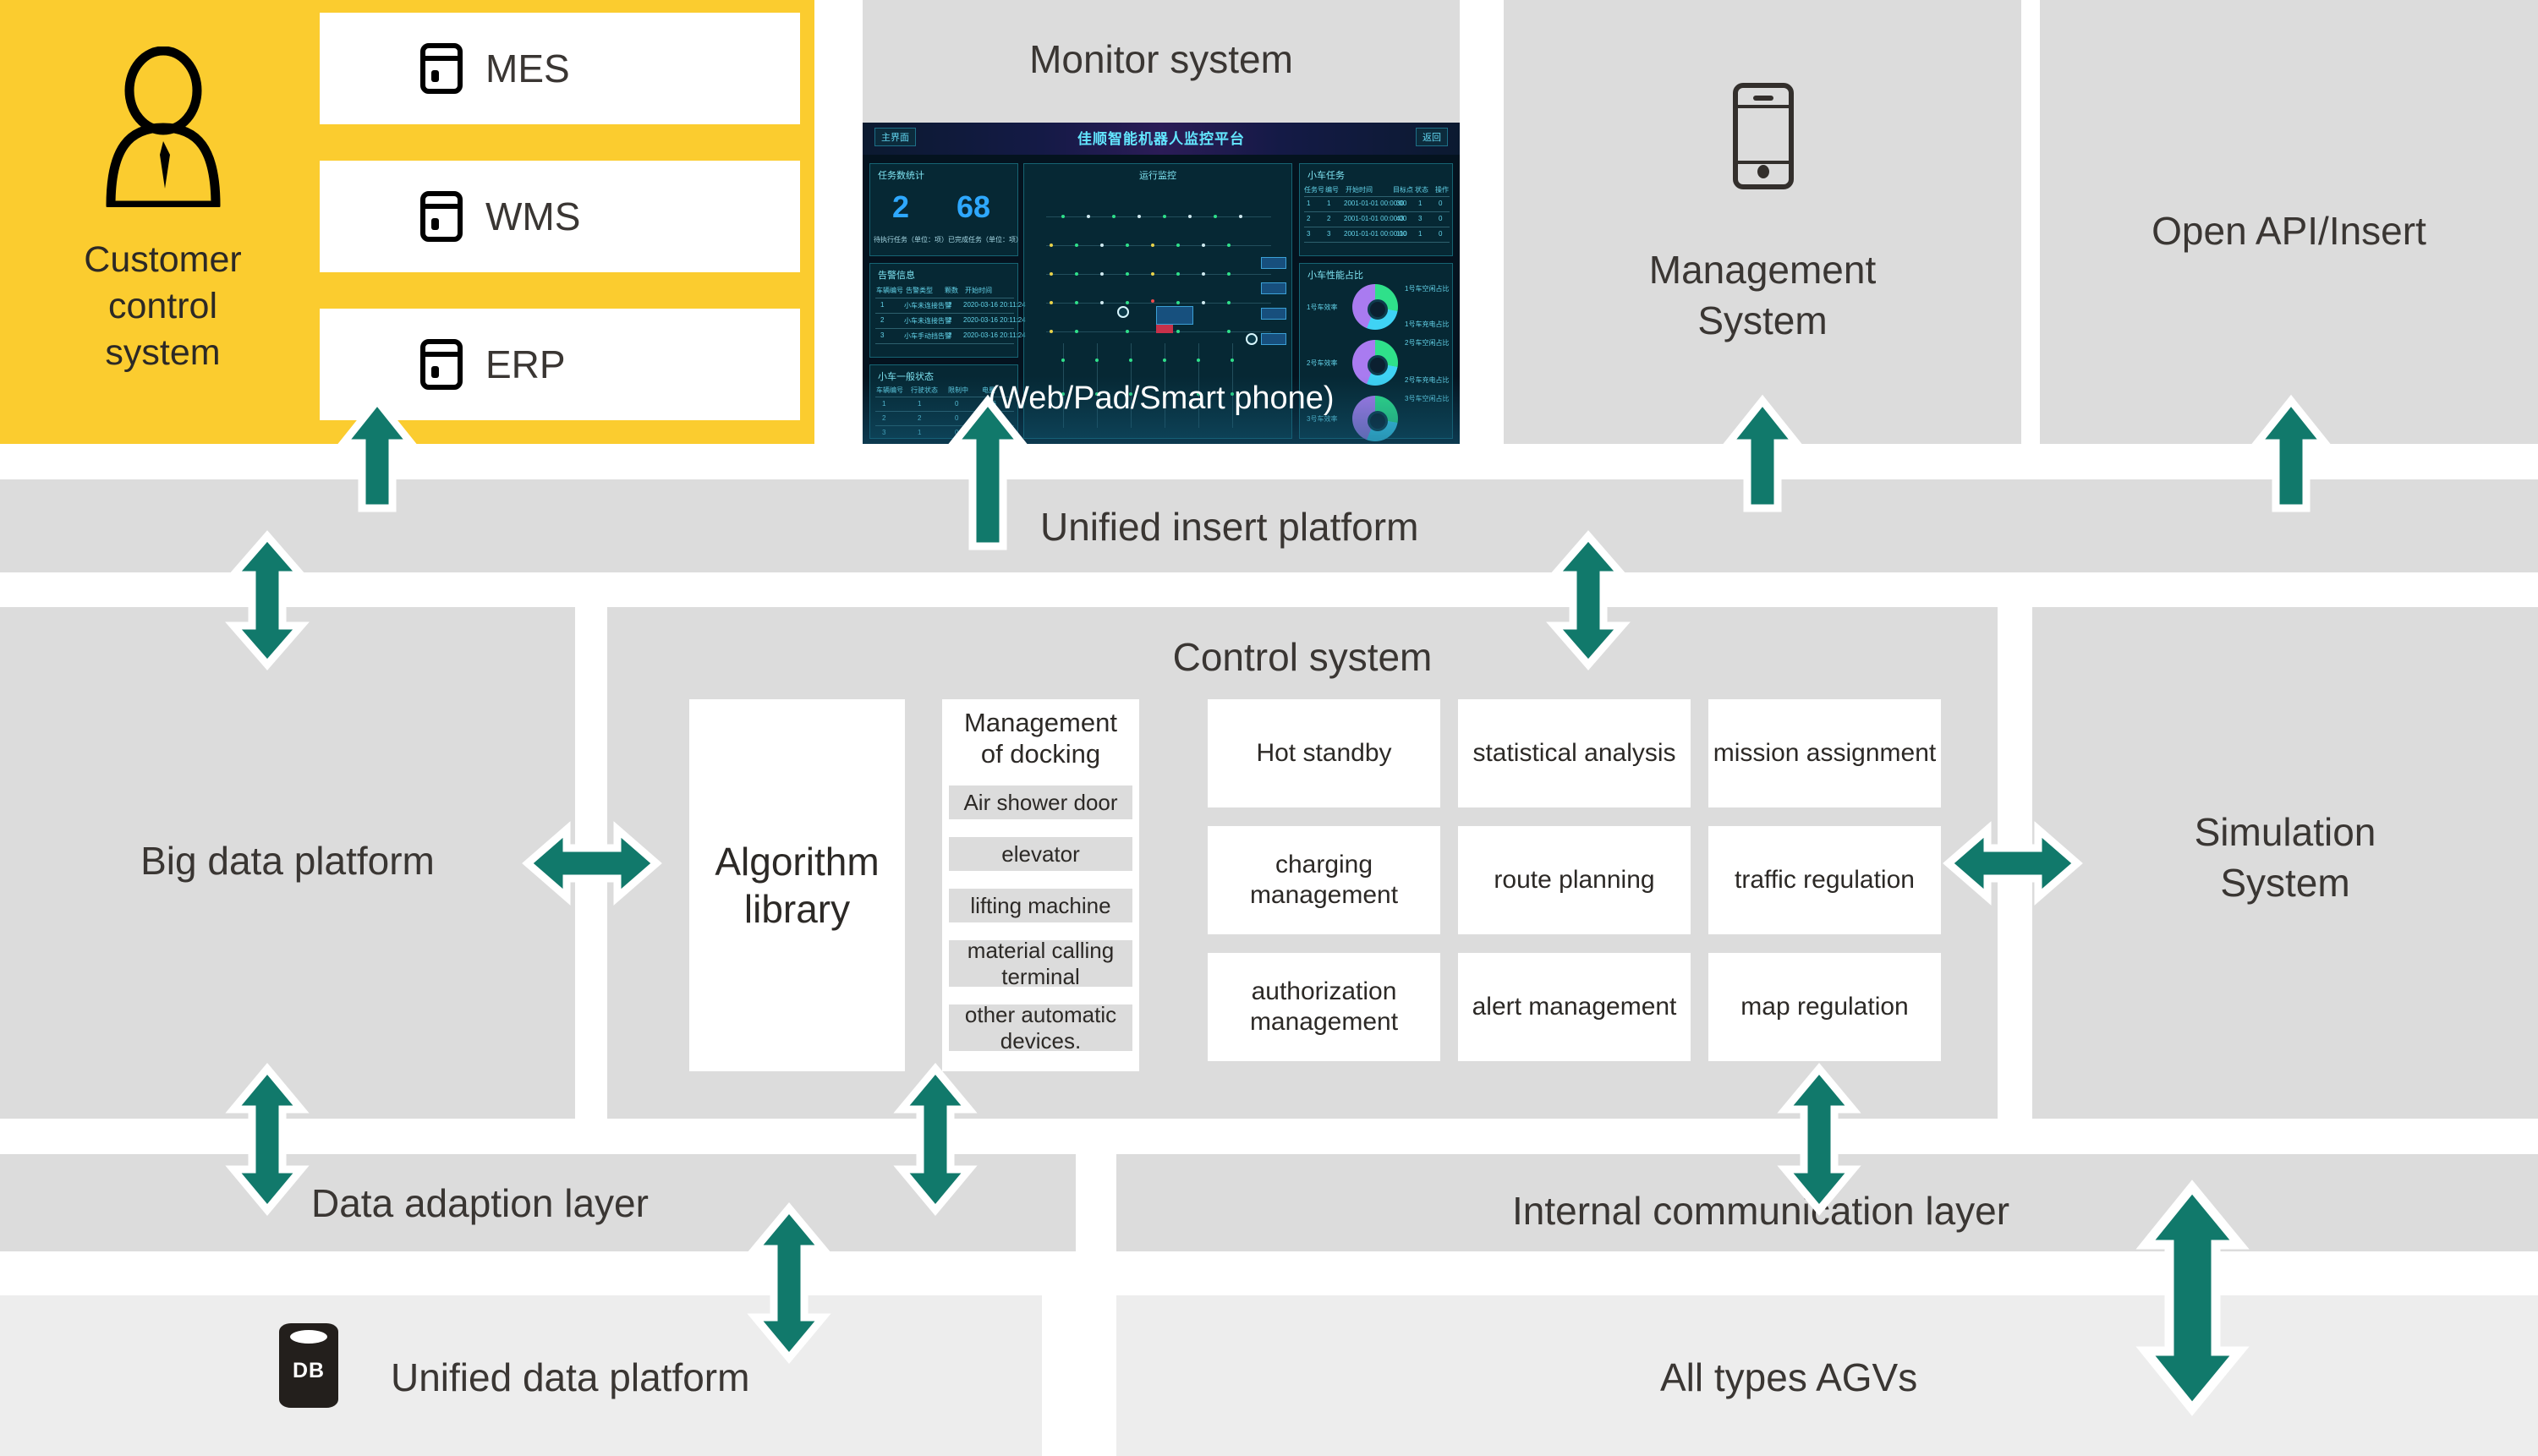  I want to click on function-alert-management: alert management, so click(1574, 1007).